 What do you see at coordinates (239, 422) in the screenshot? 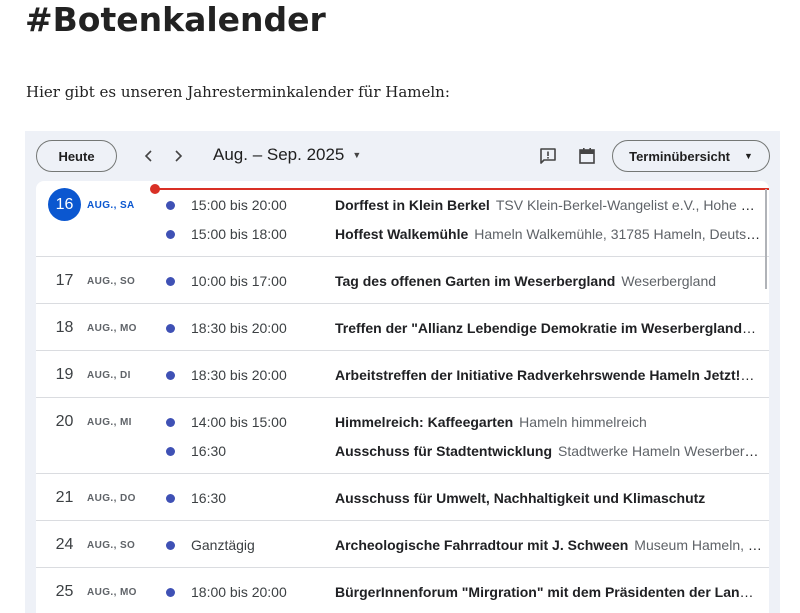
I see `event-time: 14:00 bis 15:00` at bounding box center [239, 422].